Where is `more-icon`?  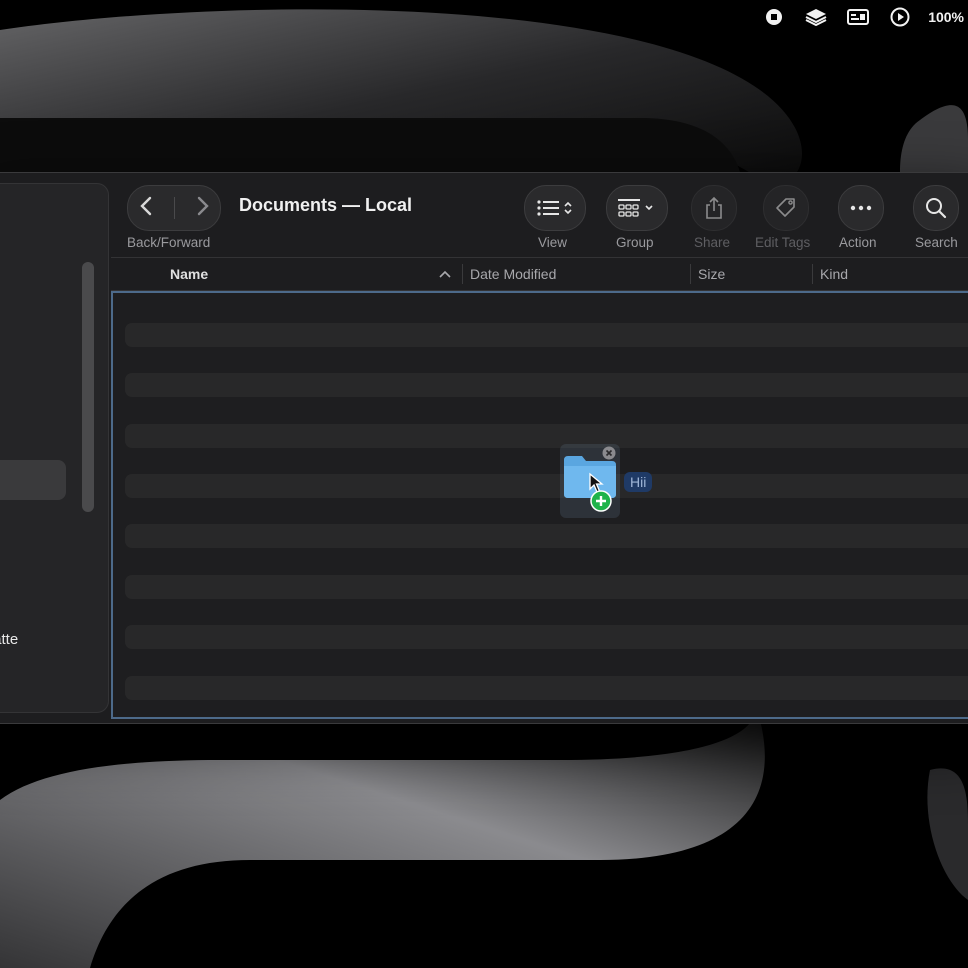
more-icon is located at coordinates (861, 208).